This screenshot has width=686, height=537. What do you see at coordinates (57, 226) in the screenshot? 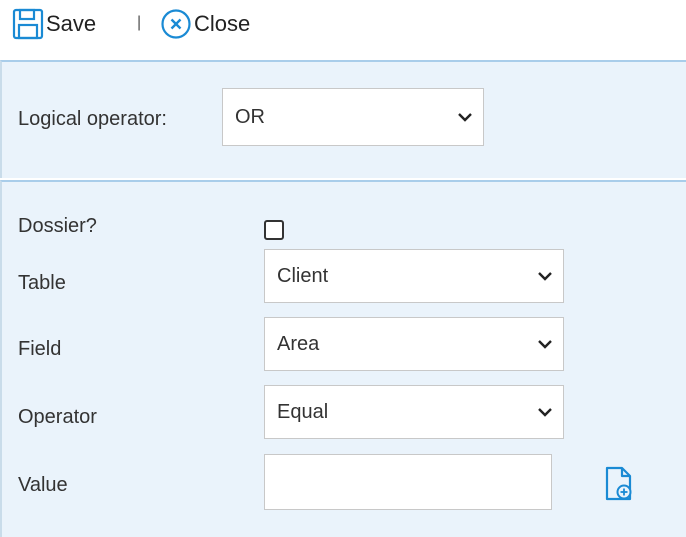
I see `dossier-label: Dossier?` at bounding box center [57, 226].